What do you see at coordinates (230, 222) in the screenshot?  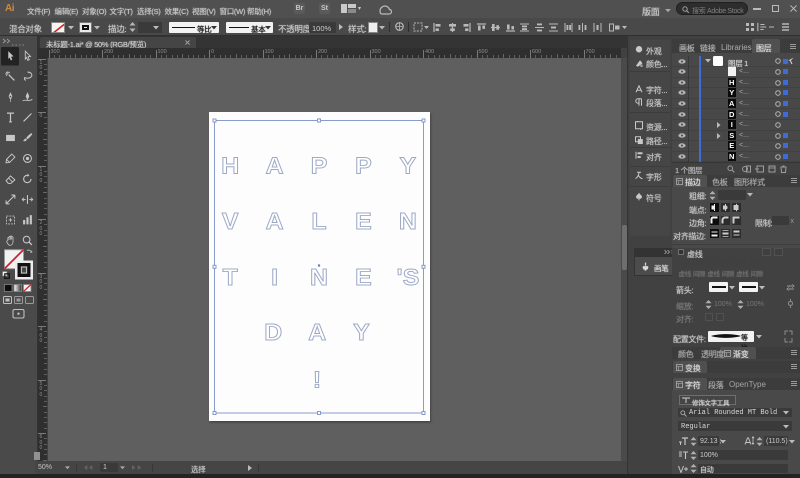 I see `svg-text: V` at bounding box center [230, 222].